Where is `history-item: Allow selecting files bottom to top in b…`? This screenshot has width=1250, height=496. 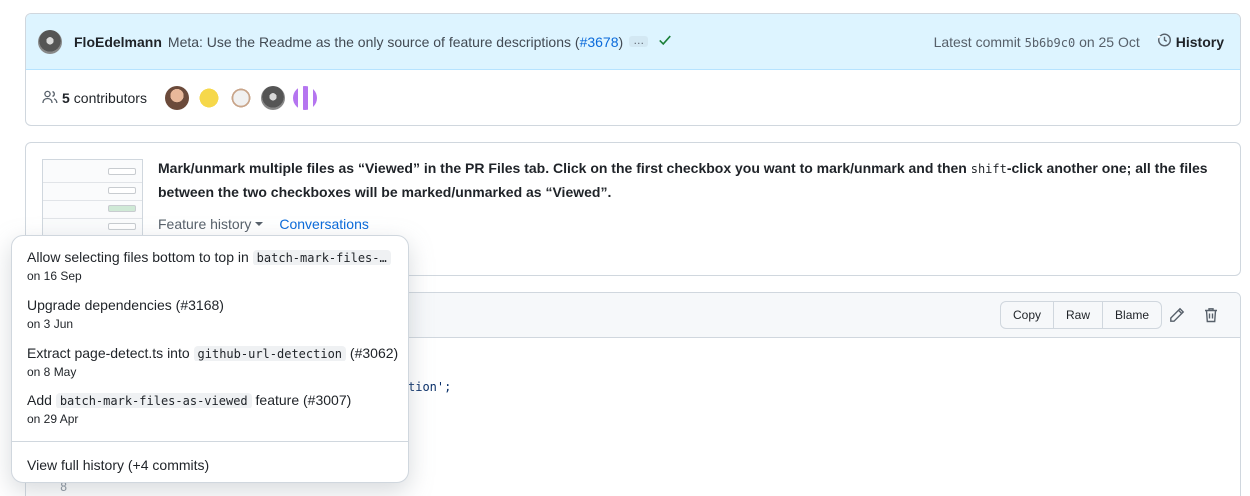
history-item: Allow selecting files bottom to top in b… is located at coordinates (215, 266).